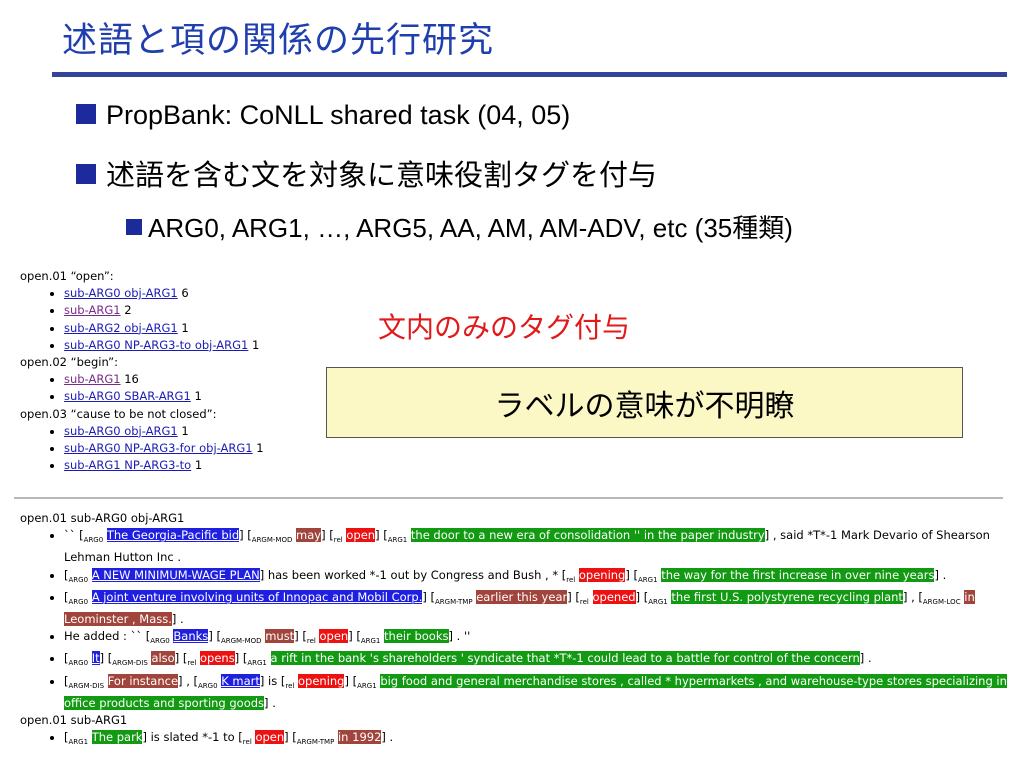  I want to click on annotation-box: ラベルの意味が不明瞭, so click(644, 402).